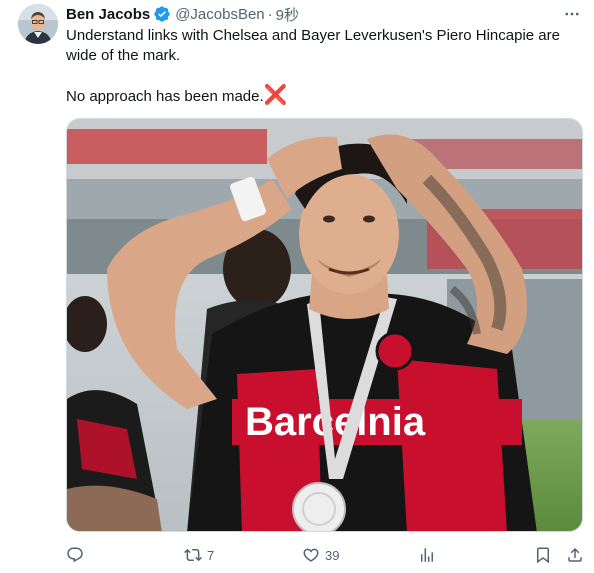  I want to click on share-button, so click(575, 555).